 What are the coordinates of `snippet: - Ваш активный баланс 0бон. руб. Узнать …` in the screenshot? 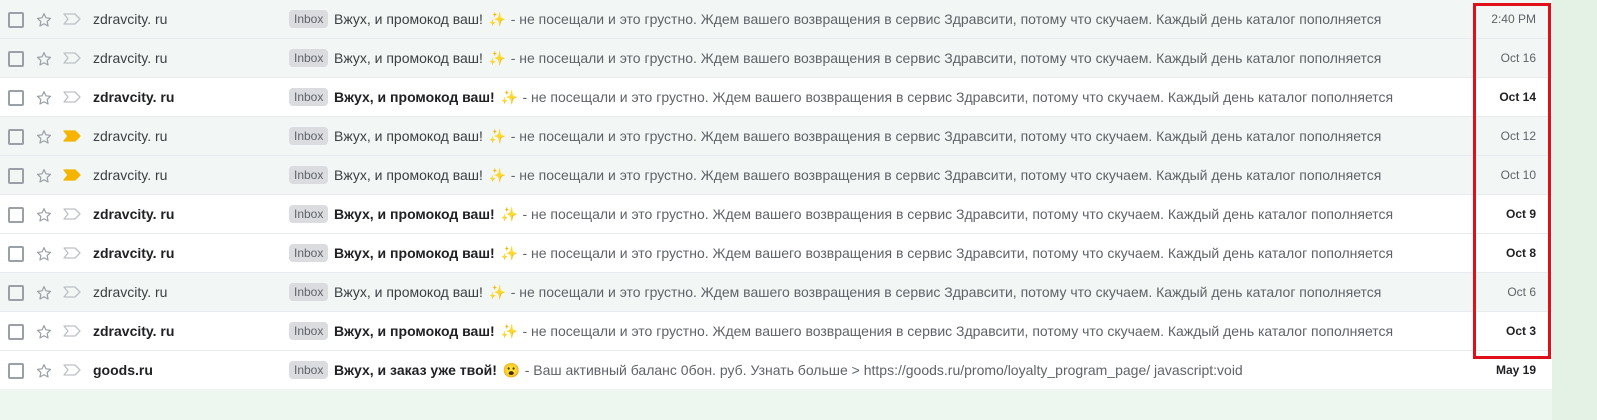 It's located at (883, 370).